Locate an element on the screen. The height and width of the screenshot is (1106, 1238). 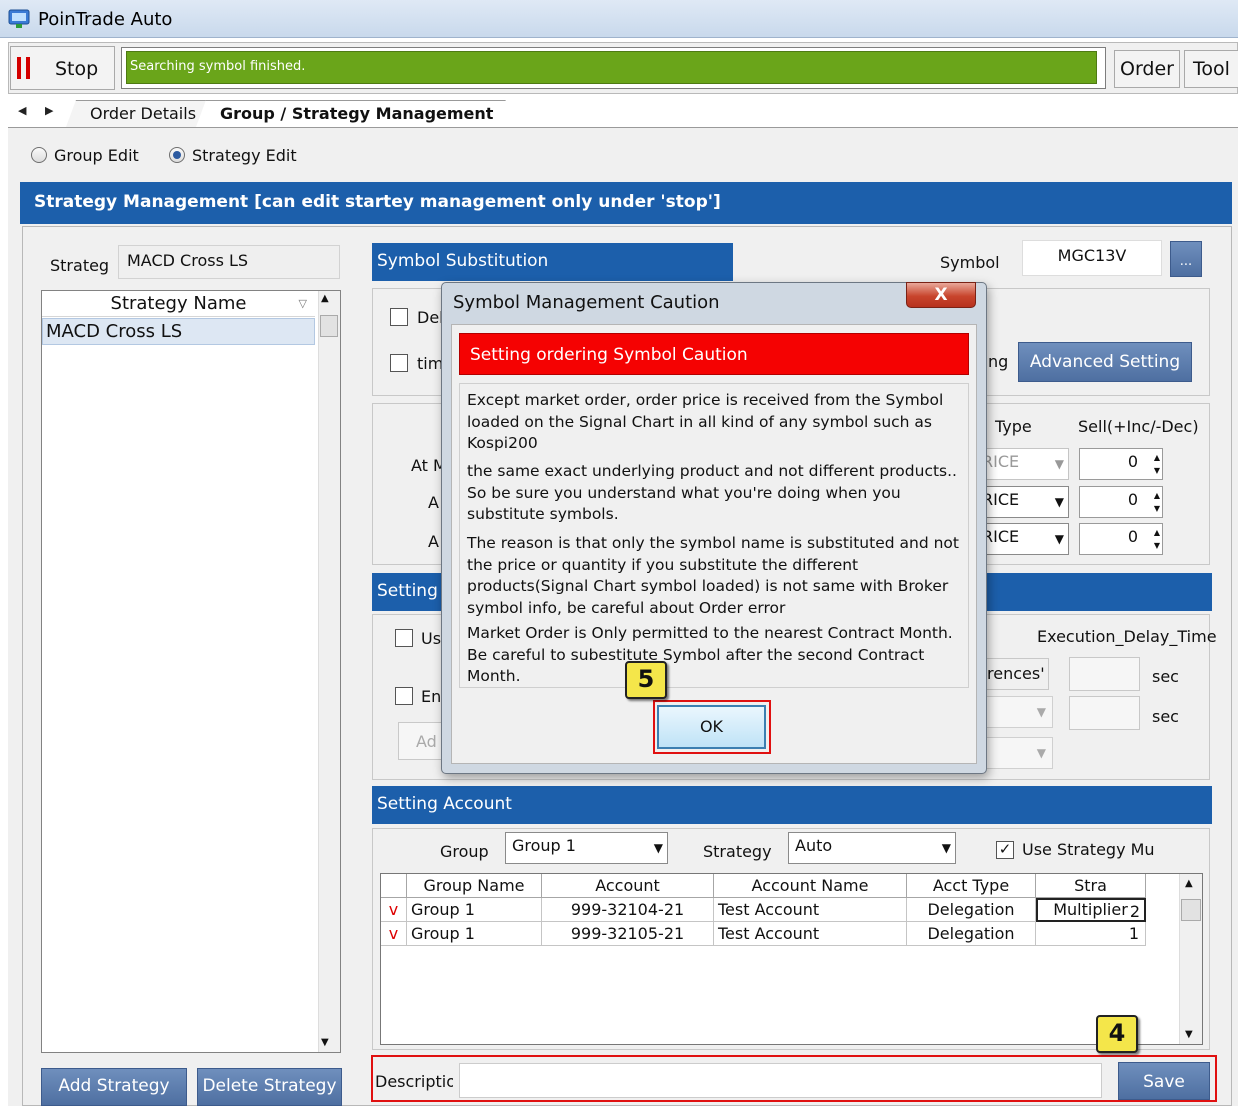
use-checkbox is located at coordinates (404, 638).